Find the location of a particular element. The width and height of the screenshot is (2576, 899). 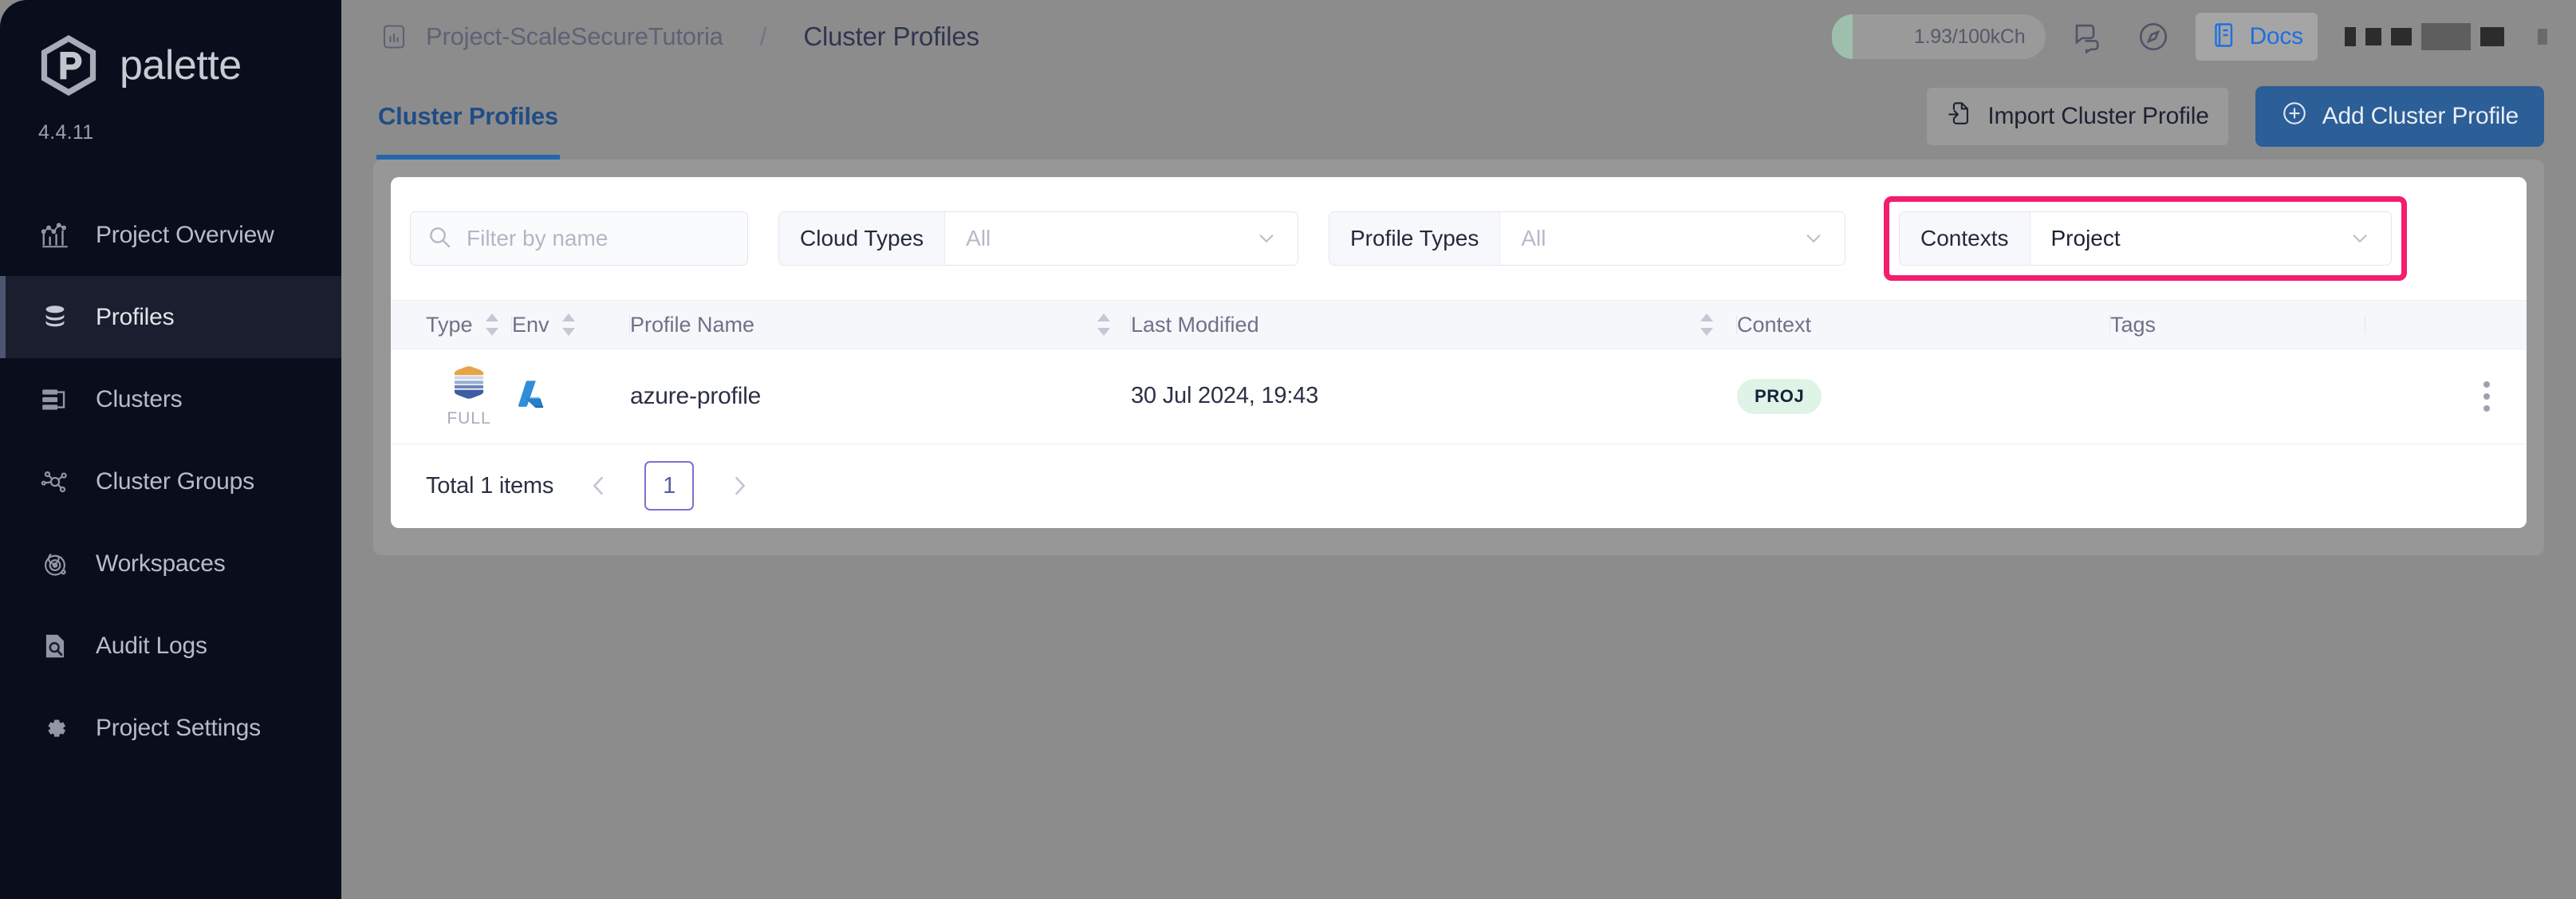

usage-badge-text: 1.93/100kCh is located at coordinates (1969, 36).